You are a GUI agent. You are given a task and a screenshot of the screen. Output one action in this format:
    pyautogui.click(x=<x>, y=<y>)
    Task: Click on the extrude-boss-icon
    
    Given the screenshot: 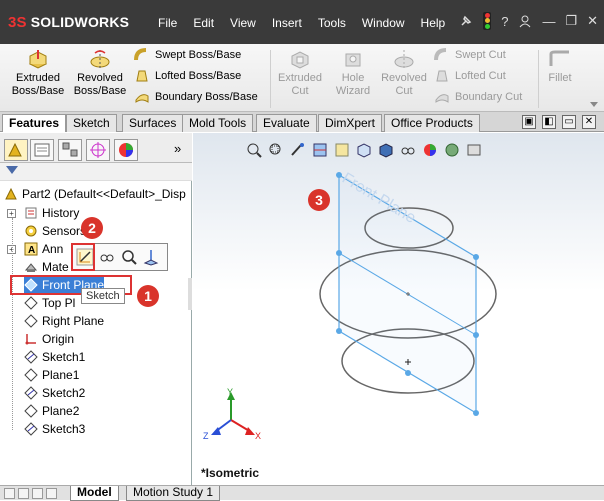 What is the action you would take?
    pyautogui.click(x=38, y=59)
    